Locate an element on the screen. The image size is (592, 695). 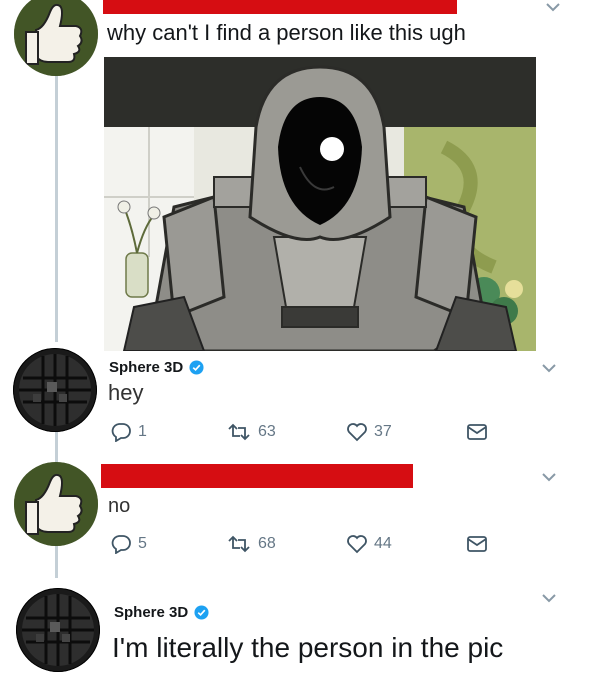
retweet-count: 63 is located at coordinates (267, 431).